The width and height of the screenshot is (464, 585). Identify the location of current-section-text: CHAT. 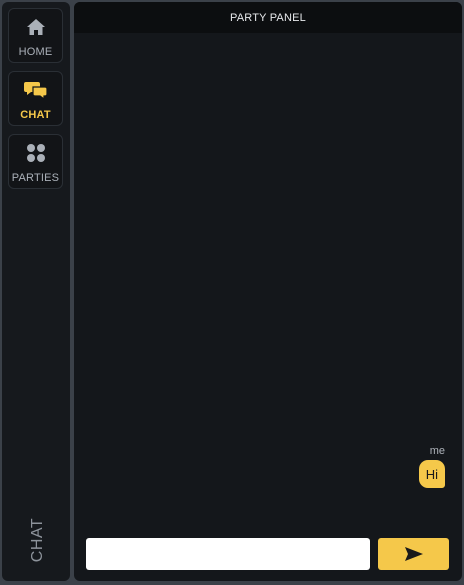
(37, 540).